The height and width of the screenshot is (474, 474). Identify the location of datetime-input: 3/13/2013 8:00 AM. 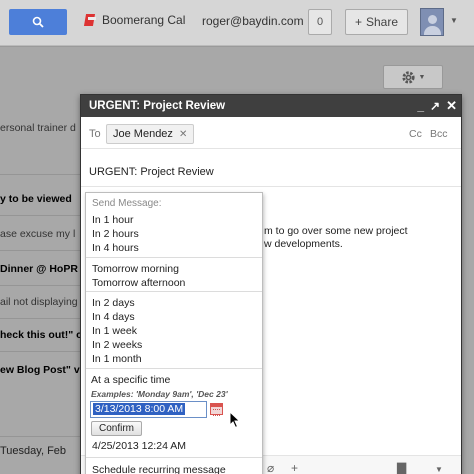
(148, 409).